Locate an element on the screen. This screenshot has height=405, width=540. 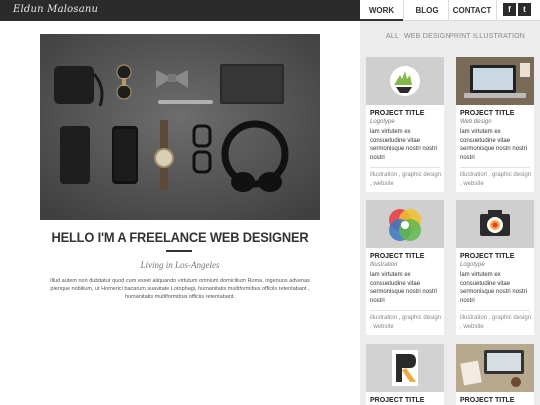
hero-subheading: Living in Los-Angeles is located at coordinates (180, 265).